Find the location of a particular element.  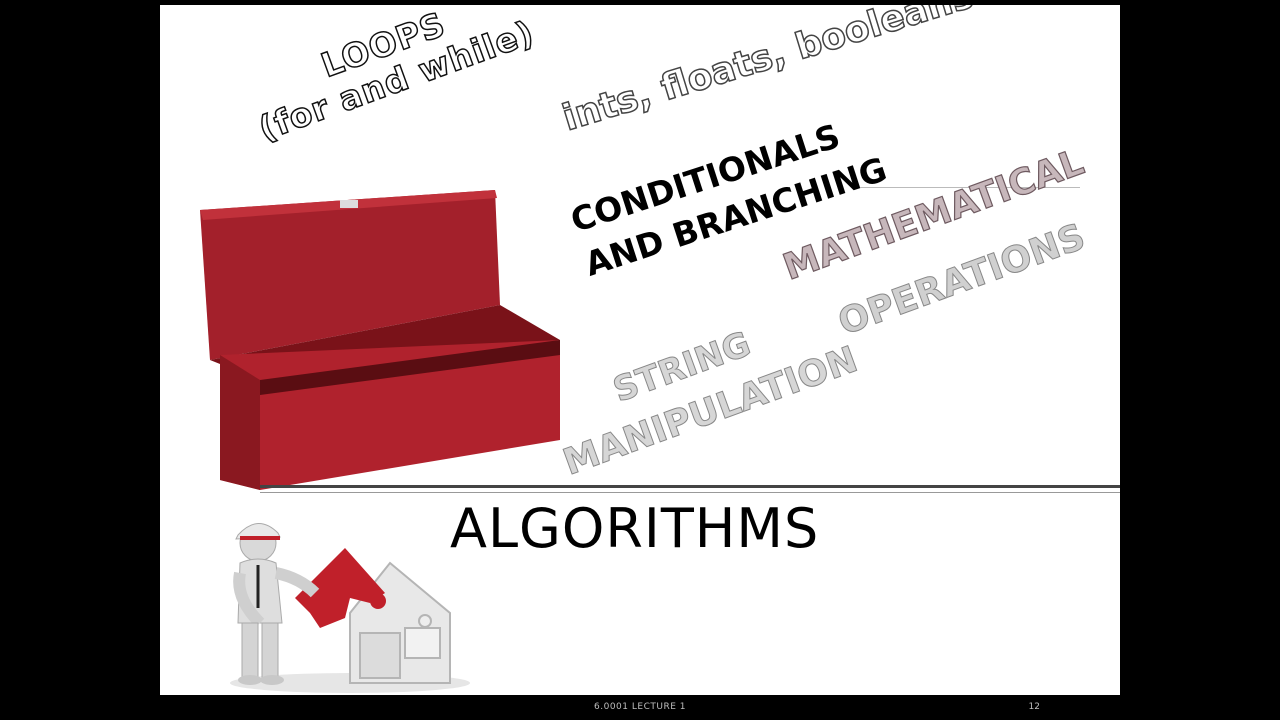

loops-label: LOOPS (for and while) is located at coordinates (396, 77).